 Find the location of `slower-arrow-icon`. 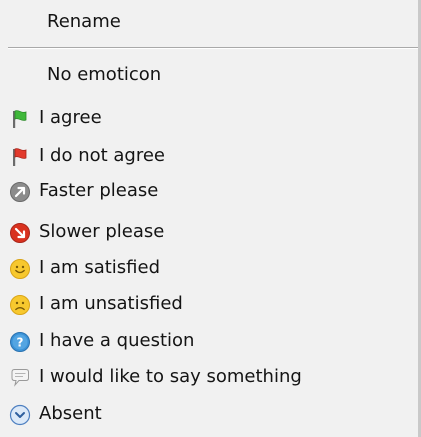

slower-arrow-icon is located at coordinates (20, 233).